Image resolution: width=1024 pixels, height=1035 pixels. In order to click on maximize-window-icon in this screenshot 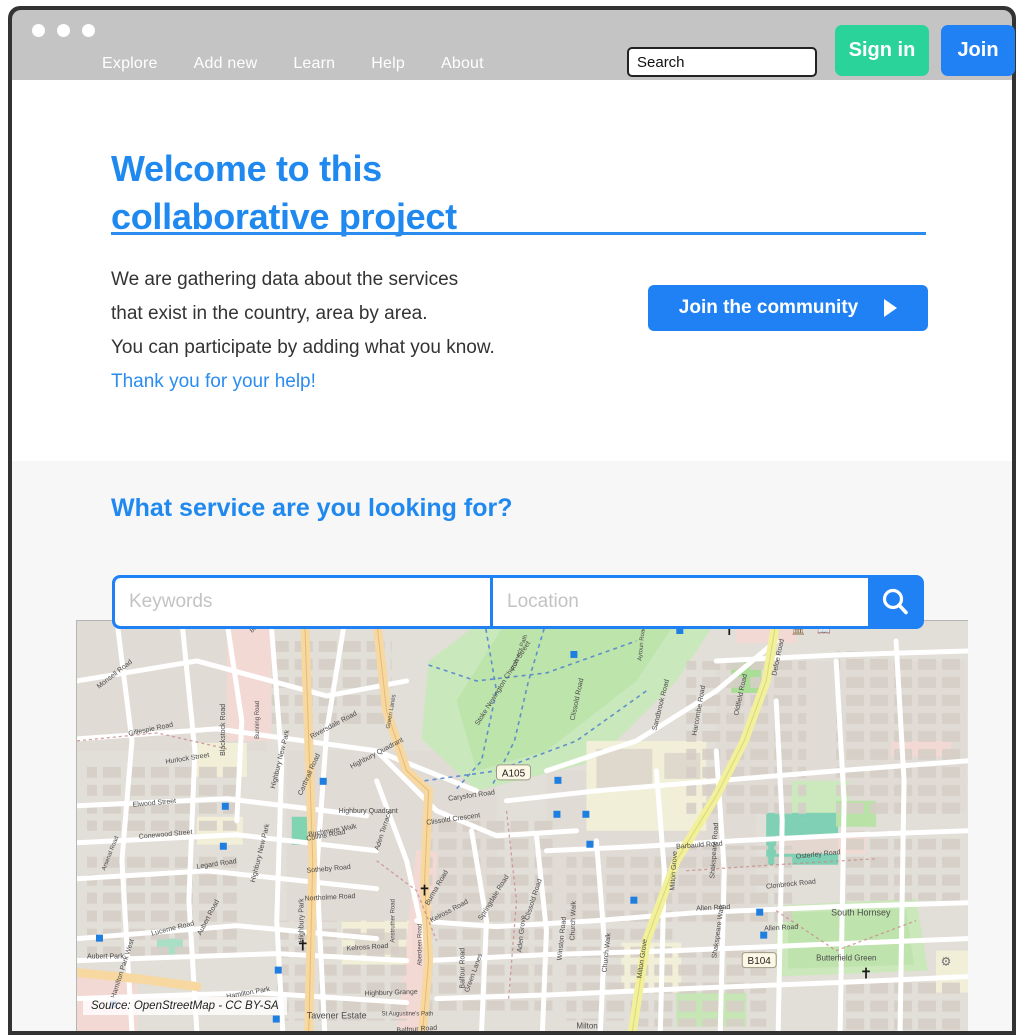, I will do `click(88, 30)`.